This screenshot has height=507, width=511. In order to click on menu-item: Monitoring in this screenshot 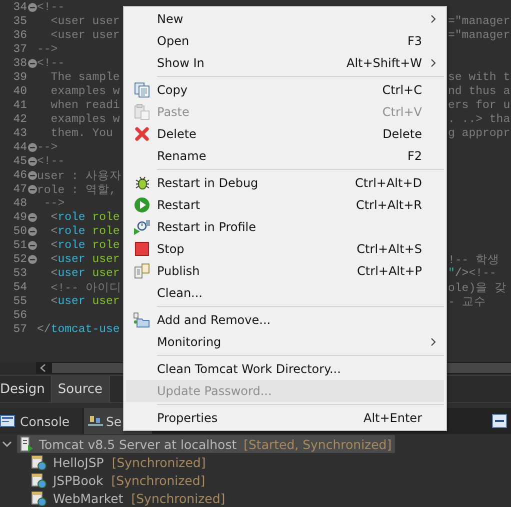, I will do `click(285, 342)`.